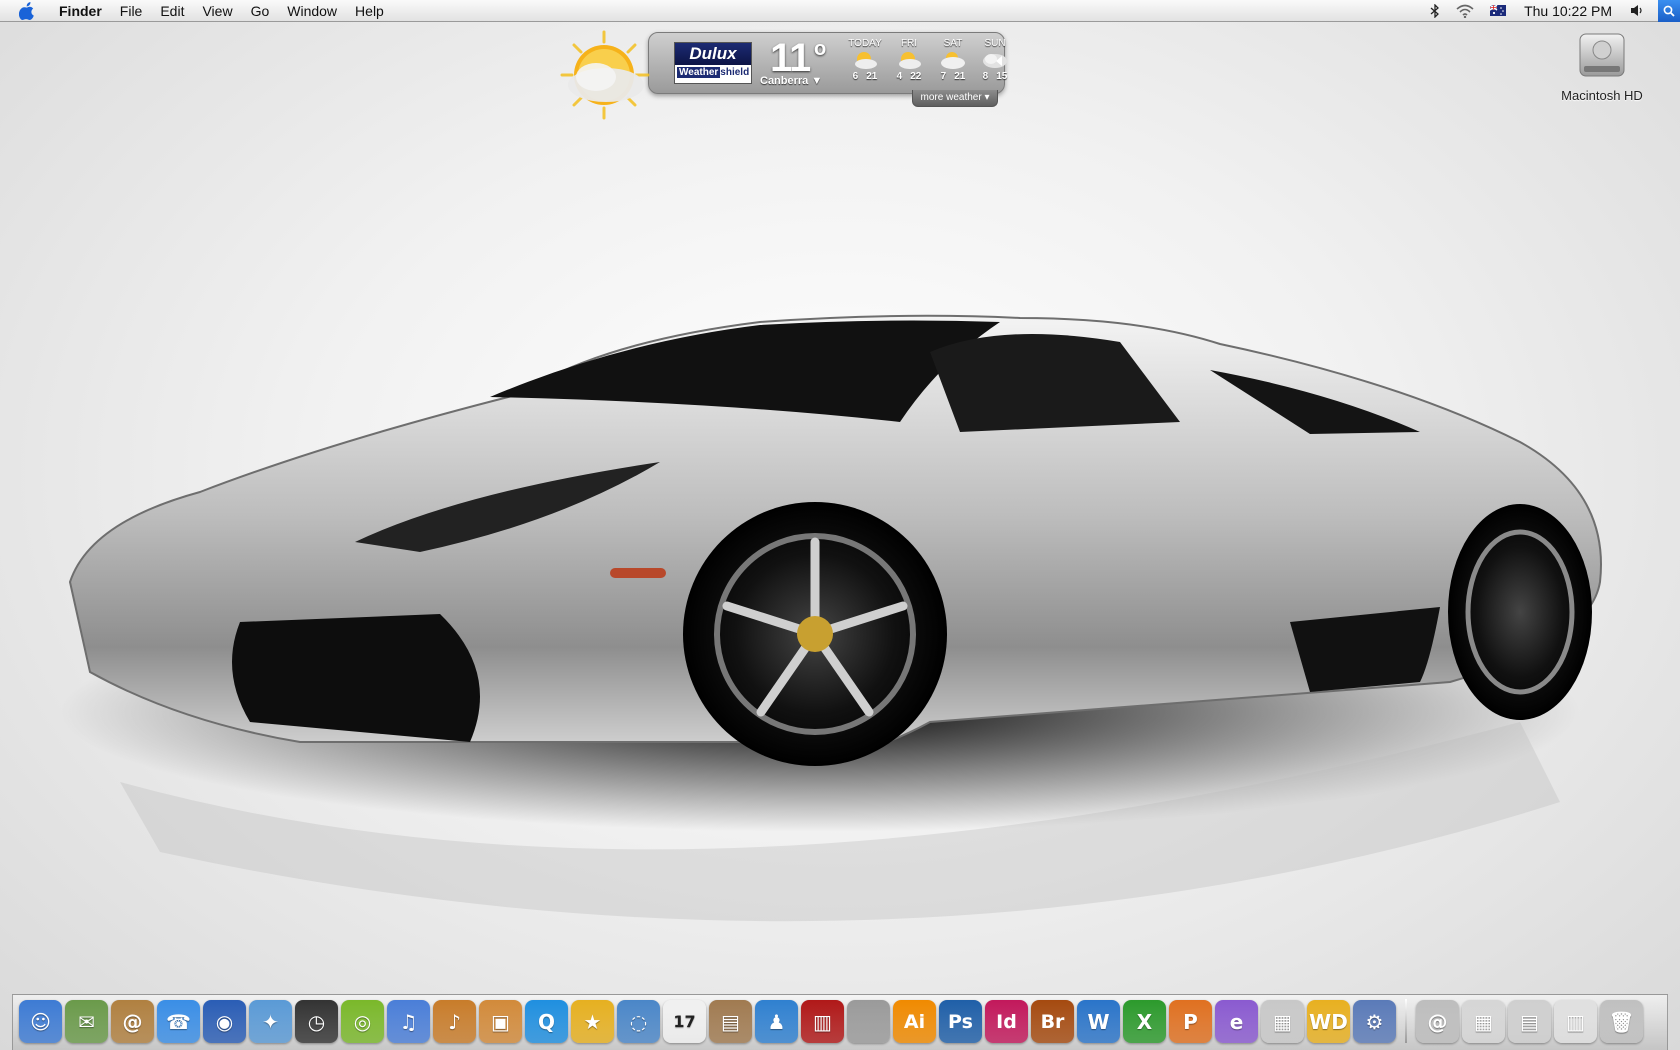 The height and width of the screenshot is (1050, 1680). I want to click on dock-idvd-icon: ◌, so click(638, 1021).